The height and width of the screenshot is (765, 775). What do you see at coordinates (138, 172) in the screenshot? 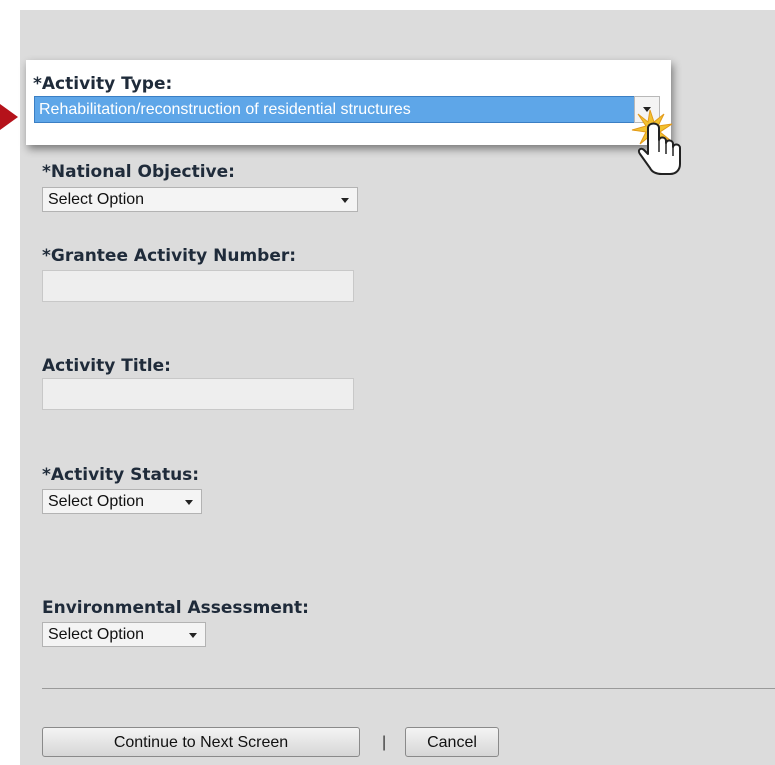
I see `national-objective-label: *National Objective:` at bounding box center [138, 172].